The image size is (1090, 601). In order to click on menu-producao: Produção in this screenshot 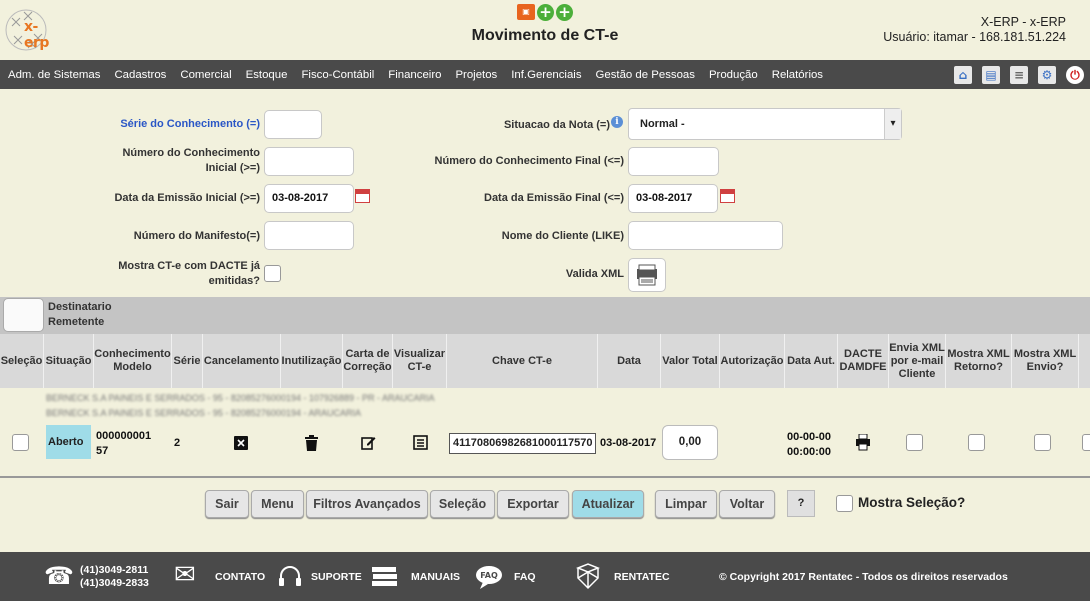, I will do `click(733, 75)`.